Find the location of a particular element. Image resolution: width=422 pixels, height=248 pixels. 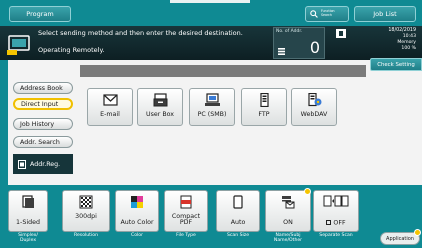

function-search-label: Function Search is located at coordinates (328, 13).